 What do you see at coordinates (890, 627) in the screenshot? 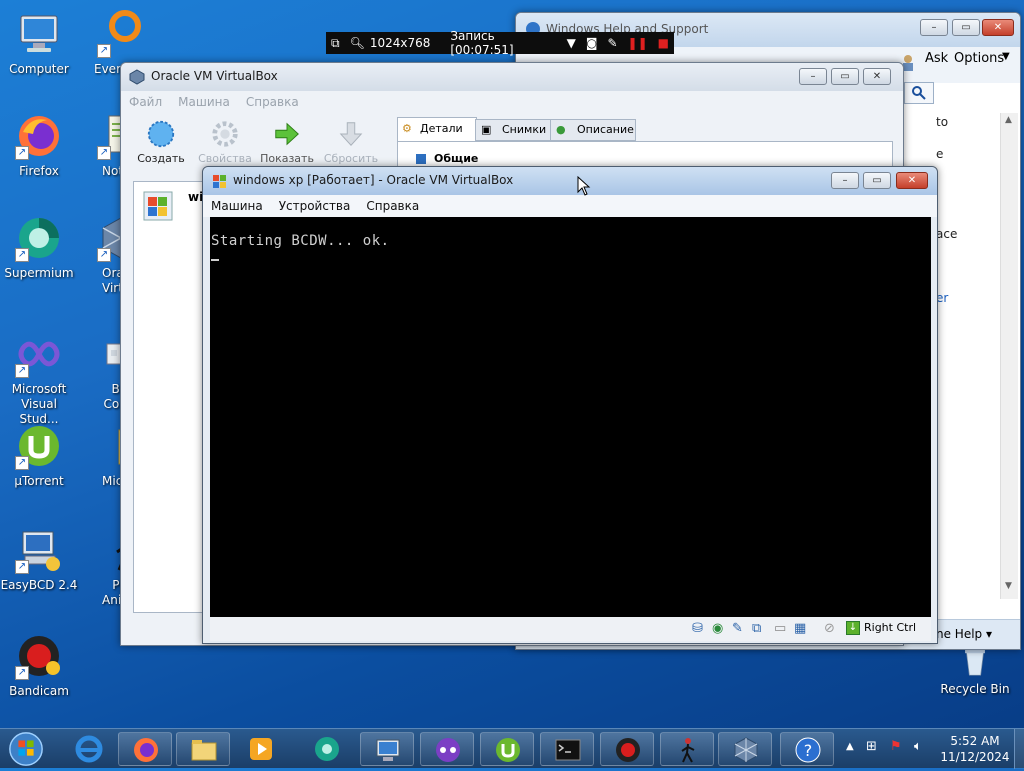
I see `host-key-label: Right Ctrl` at bounding box center [890, 627].